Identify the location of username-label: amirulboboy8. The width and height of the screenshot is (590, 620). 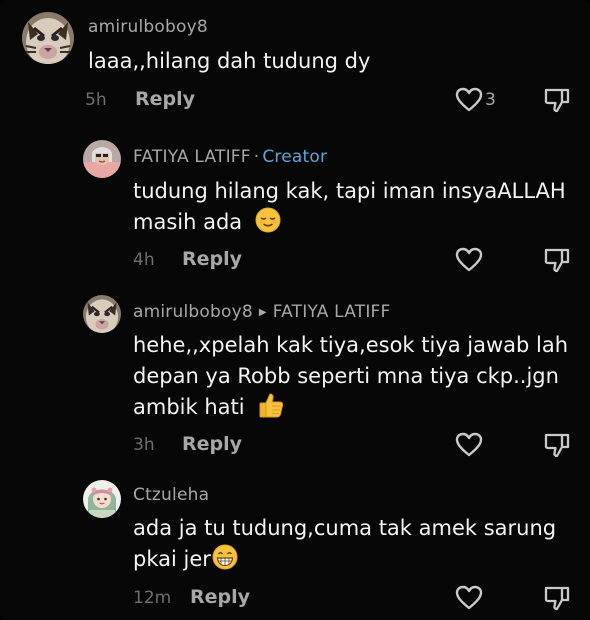
(193, 312).